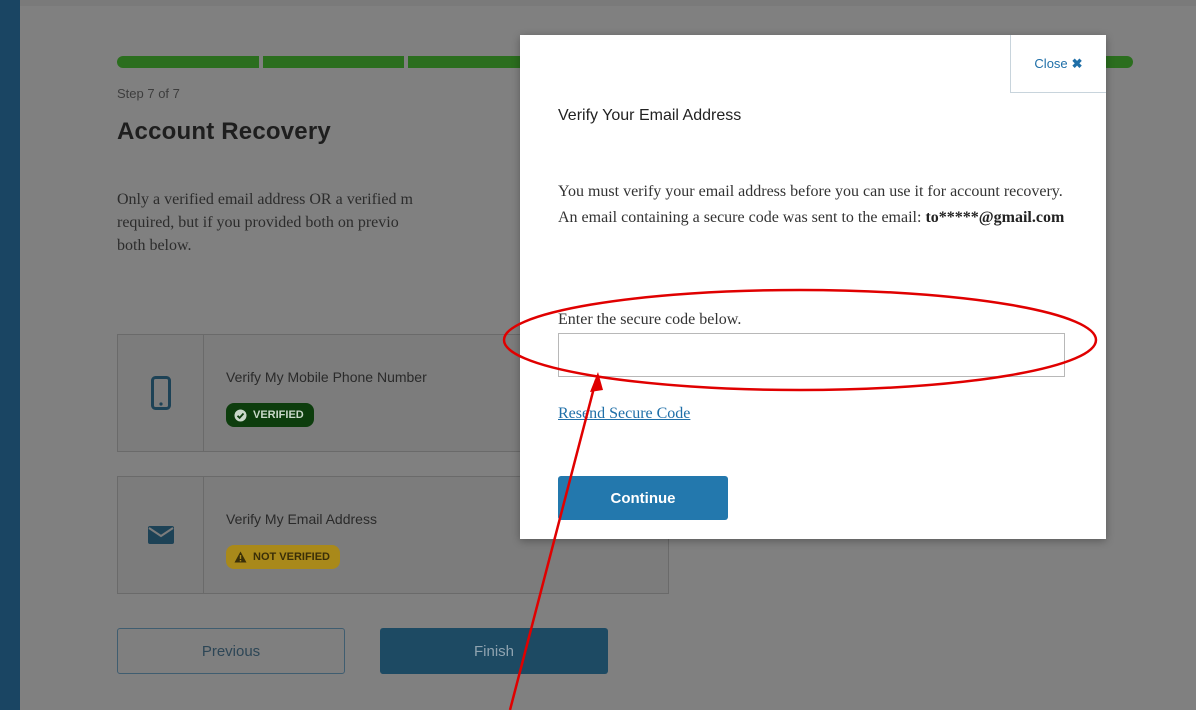 This screenshot has height=710, width=1196. I want to click on previous-button: Previous, so click(231, 651).